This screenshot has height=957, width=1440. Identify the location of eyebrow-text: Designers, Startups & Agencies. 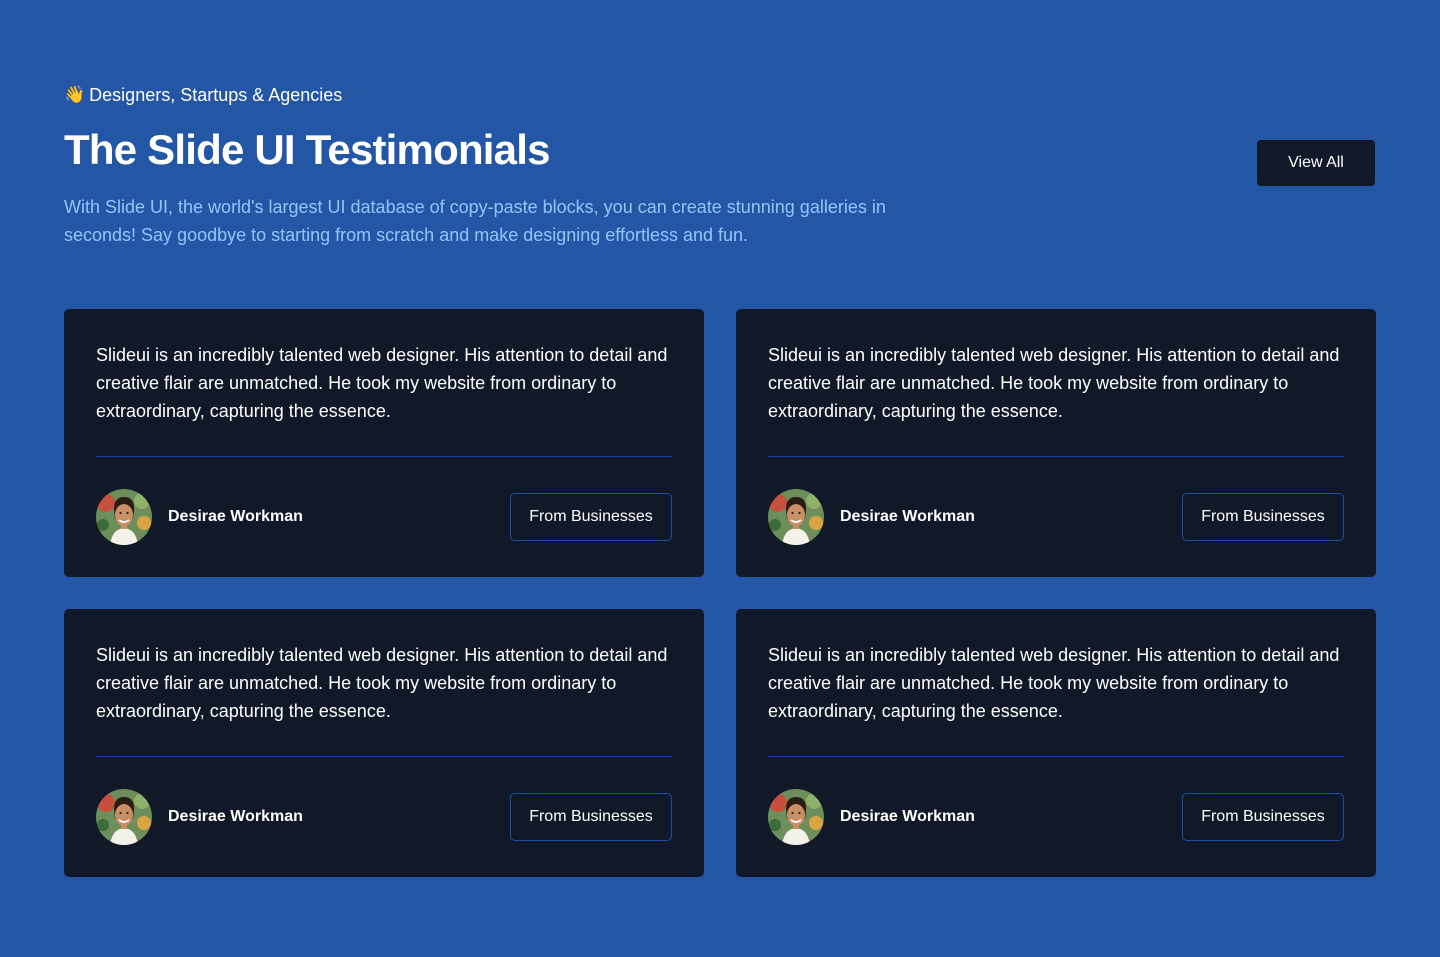
(216, 95).